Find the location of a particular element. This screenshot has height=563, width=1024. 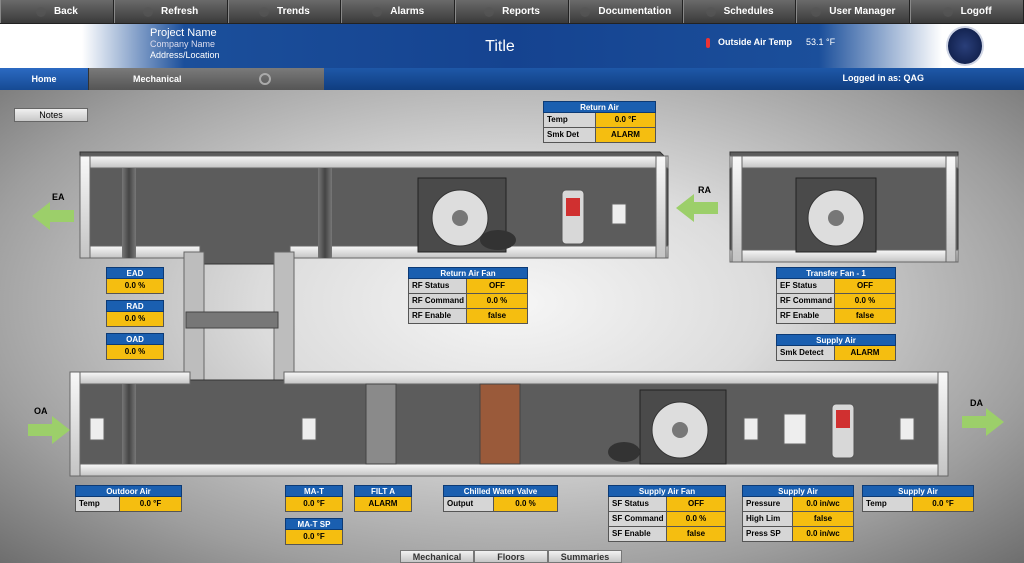

mat-panel: MA-T 0.0 °F is located at coordinates (314, 498).